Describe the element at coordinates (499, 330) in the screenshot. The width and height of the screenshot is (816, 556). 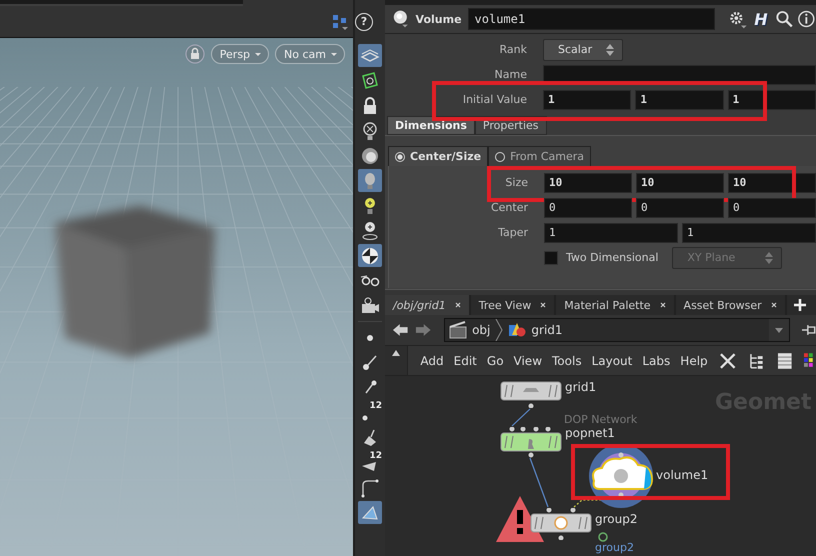
I see `chevron-icon` at that location.